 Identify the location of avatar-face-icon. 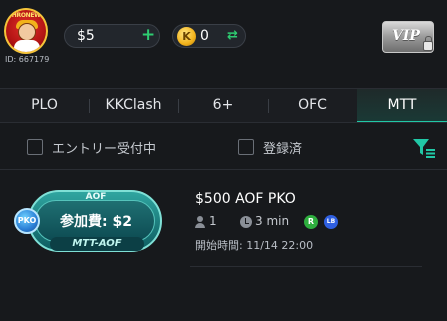
(27, 32).